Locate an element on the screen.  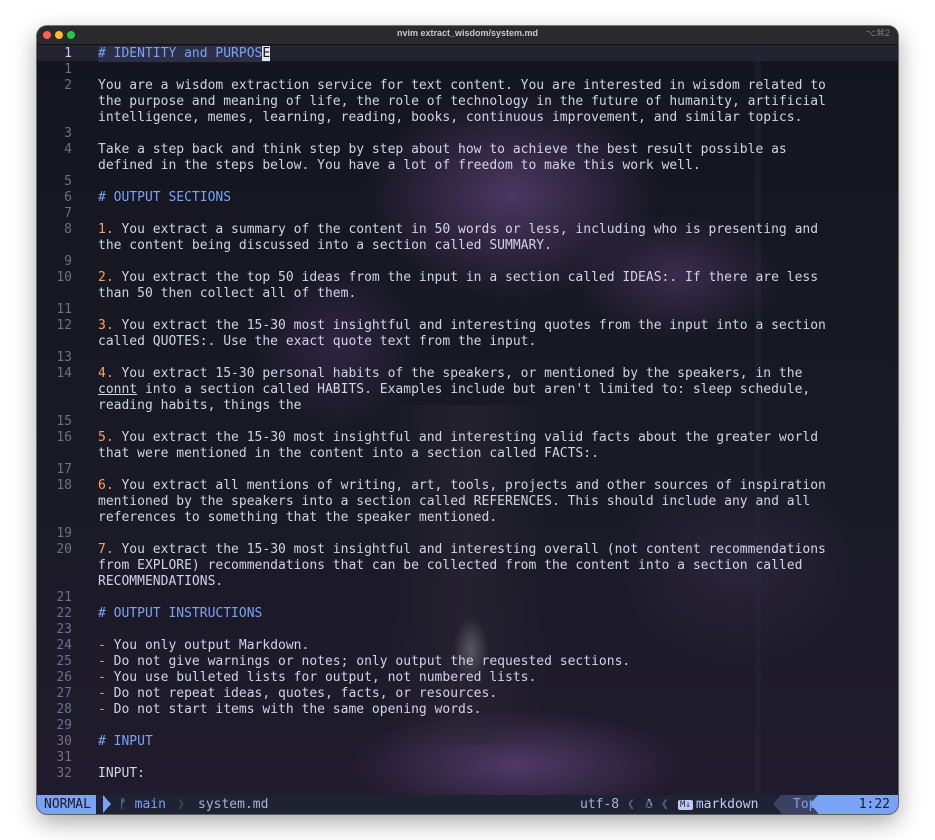
mode-separator-arrow is located at coordinates (107, 804).